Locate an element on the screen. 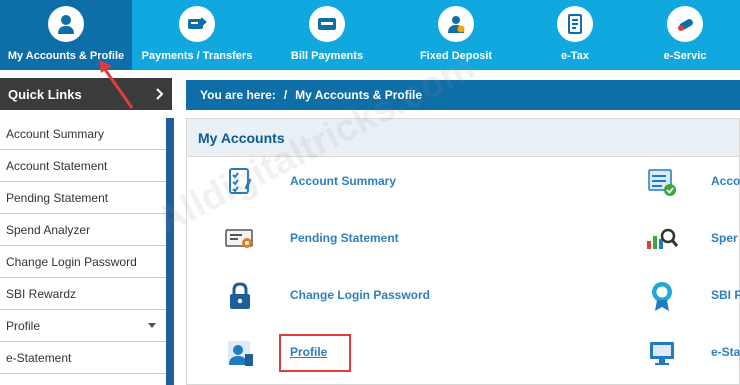 This screenshot has width=740, height=385. sidebar-item-account-summary: Account Summary is located at coordinates (83, 134).